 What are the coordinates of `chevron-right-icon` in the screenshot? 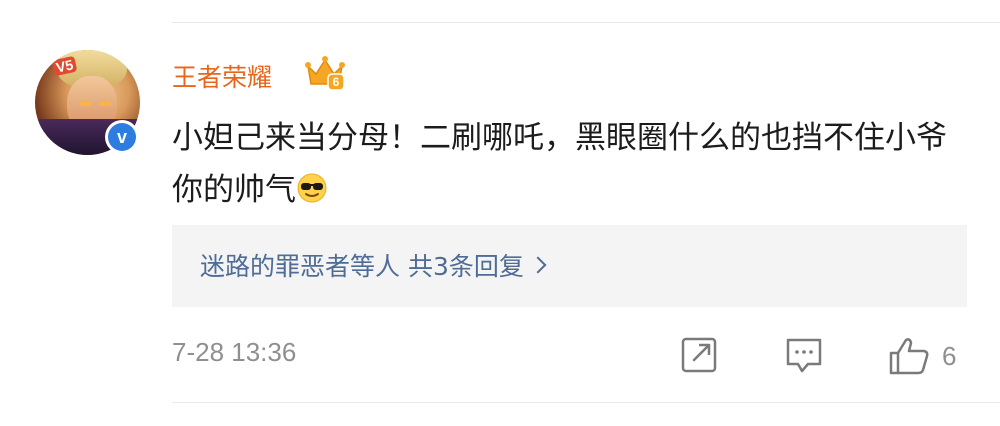 It's located at (538, 265).